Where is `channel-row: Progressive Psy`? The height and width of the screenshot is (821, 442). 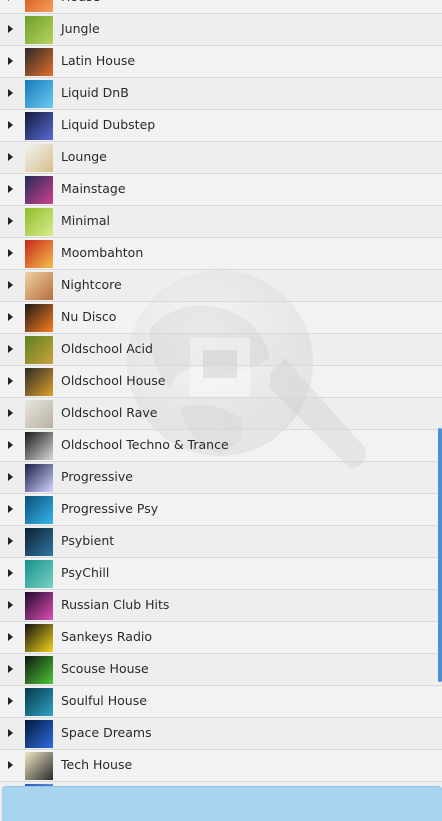
channel-row: Progressive Psy is located at coordinates (221, 510).